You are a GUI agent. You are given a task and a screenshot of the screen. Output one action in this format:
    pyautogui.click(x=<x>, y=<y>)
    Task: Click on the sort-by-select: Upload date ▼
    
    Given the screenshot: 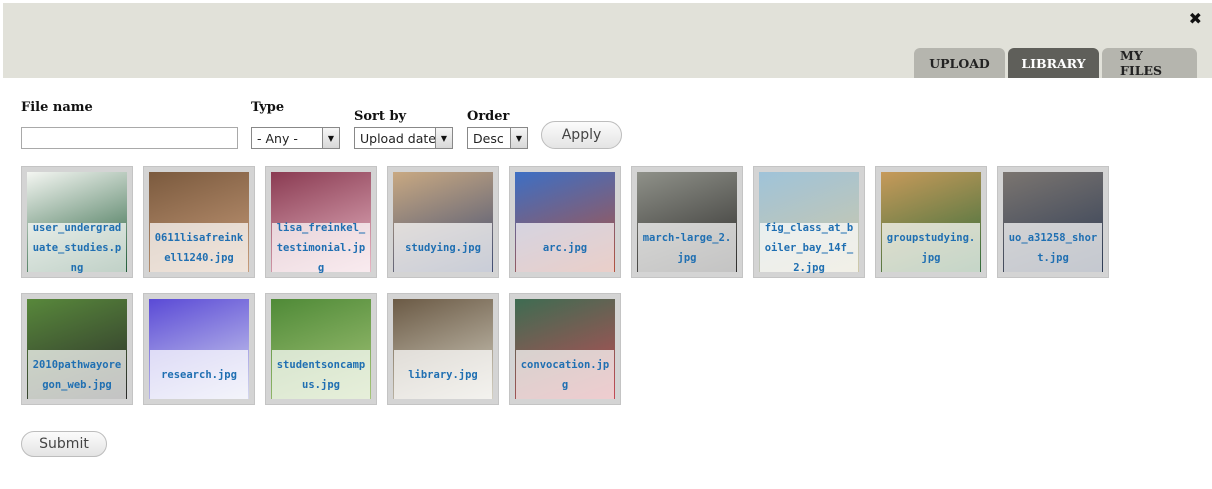 What is the action you would take?
    pyautogui.click(x=403, y=138)
    